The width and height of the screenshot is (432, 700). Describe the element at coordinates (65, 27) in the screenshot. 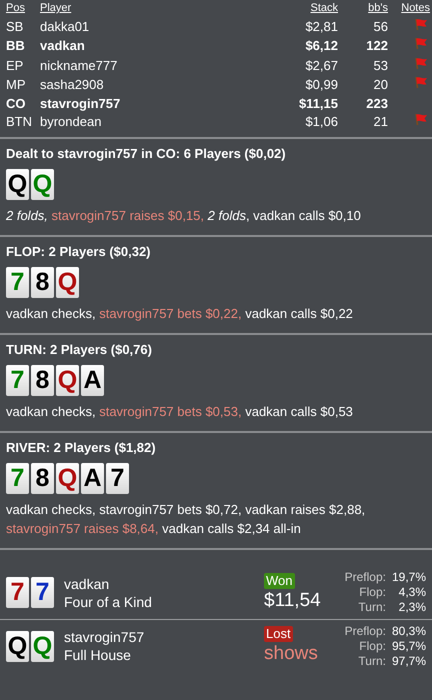

I see `table-cell-text: dakka01` at that location.